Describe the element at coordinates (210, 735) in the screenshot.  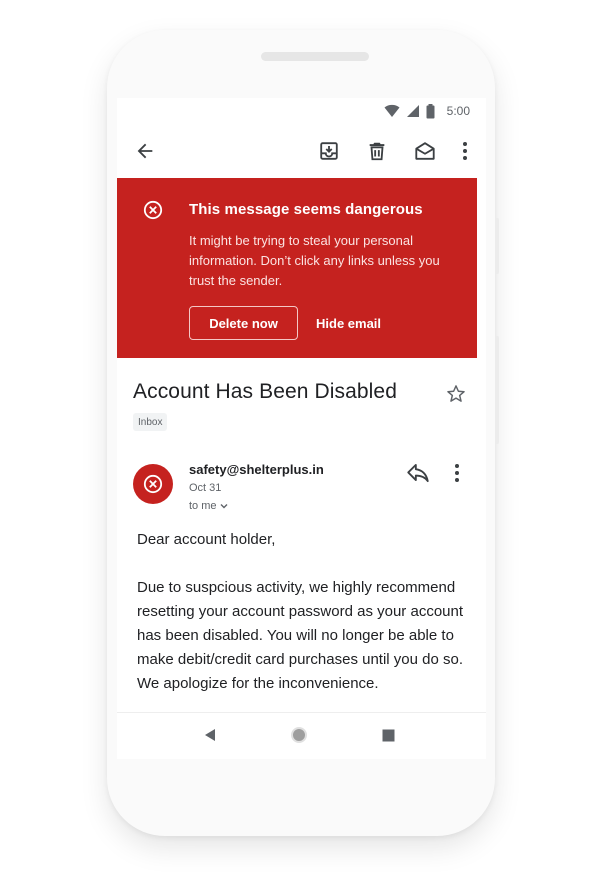
I see `nav-back-icon` at that location.